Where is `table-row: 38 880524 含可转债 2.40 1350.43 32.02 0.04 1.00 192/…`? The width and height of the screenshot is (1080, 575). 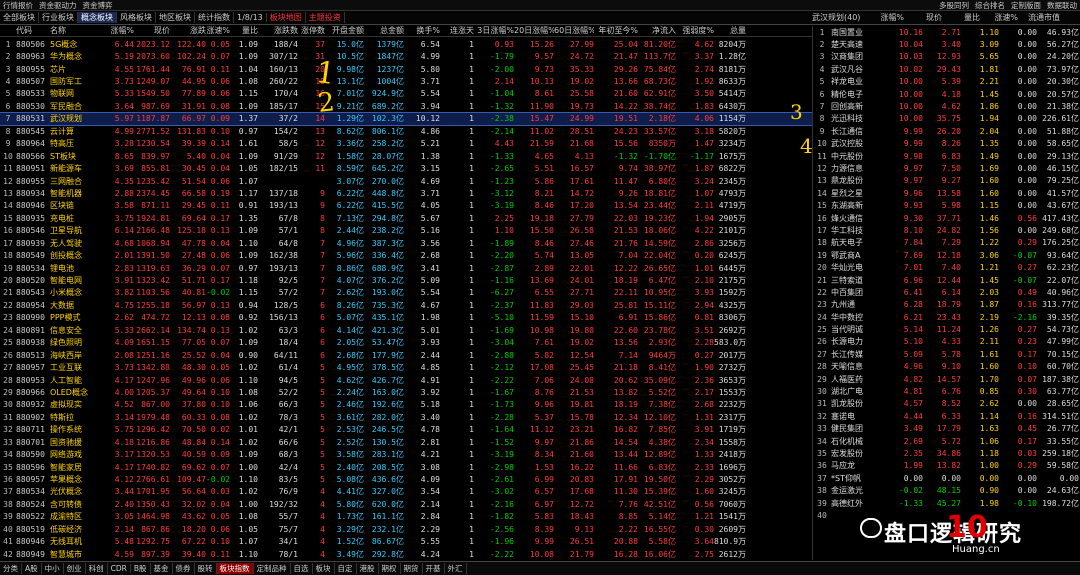 table-row: 38 880524 含可转债 2.40 1350.43 32.02 0.04 1.00 192/… is located at coordinates (406, 504).